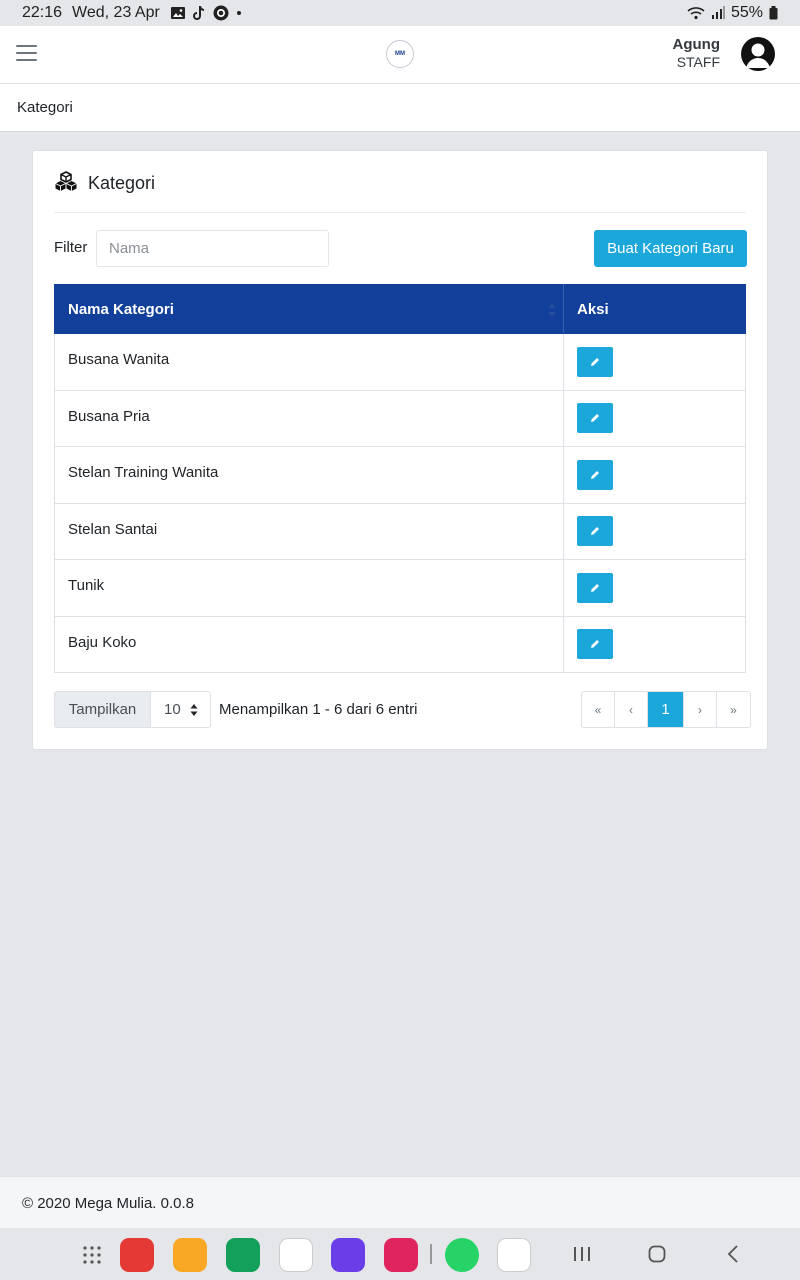 Image resolution: width=800 pixels, height=1280 pixels. I want to click on table-row: Busana Wanita, so click(400, 362).